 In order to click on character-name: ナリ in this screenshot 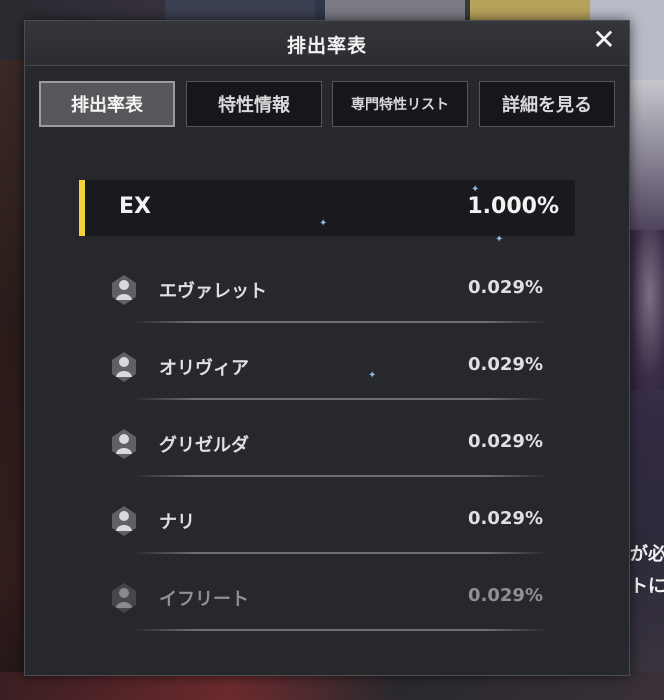, I will do `click(177, 522)`.